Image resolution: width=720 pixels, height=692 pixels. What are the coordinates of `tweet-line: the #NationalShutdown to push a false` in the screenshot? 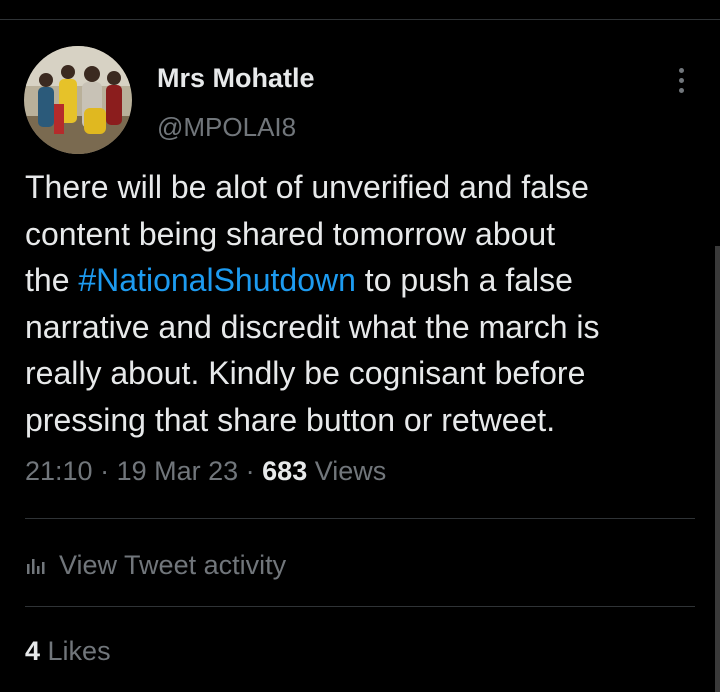 It's located at (365, 280).